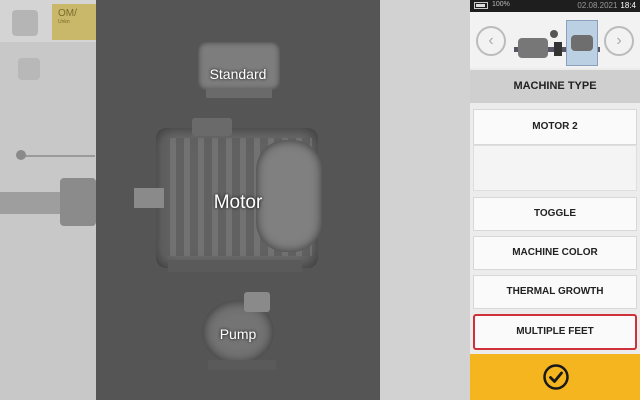  What do you see at coordinates (555, 292) in the screenshot?
I see `thermal-growth-button: THERMAL GROWTH` at bounding box center [555, 292].